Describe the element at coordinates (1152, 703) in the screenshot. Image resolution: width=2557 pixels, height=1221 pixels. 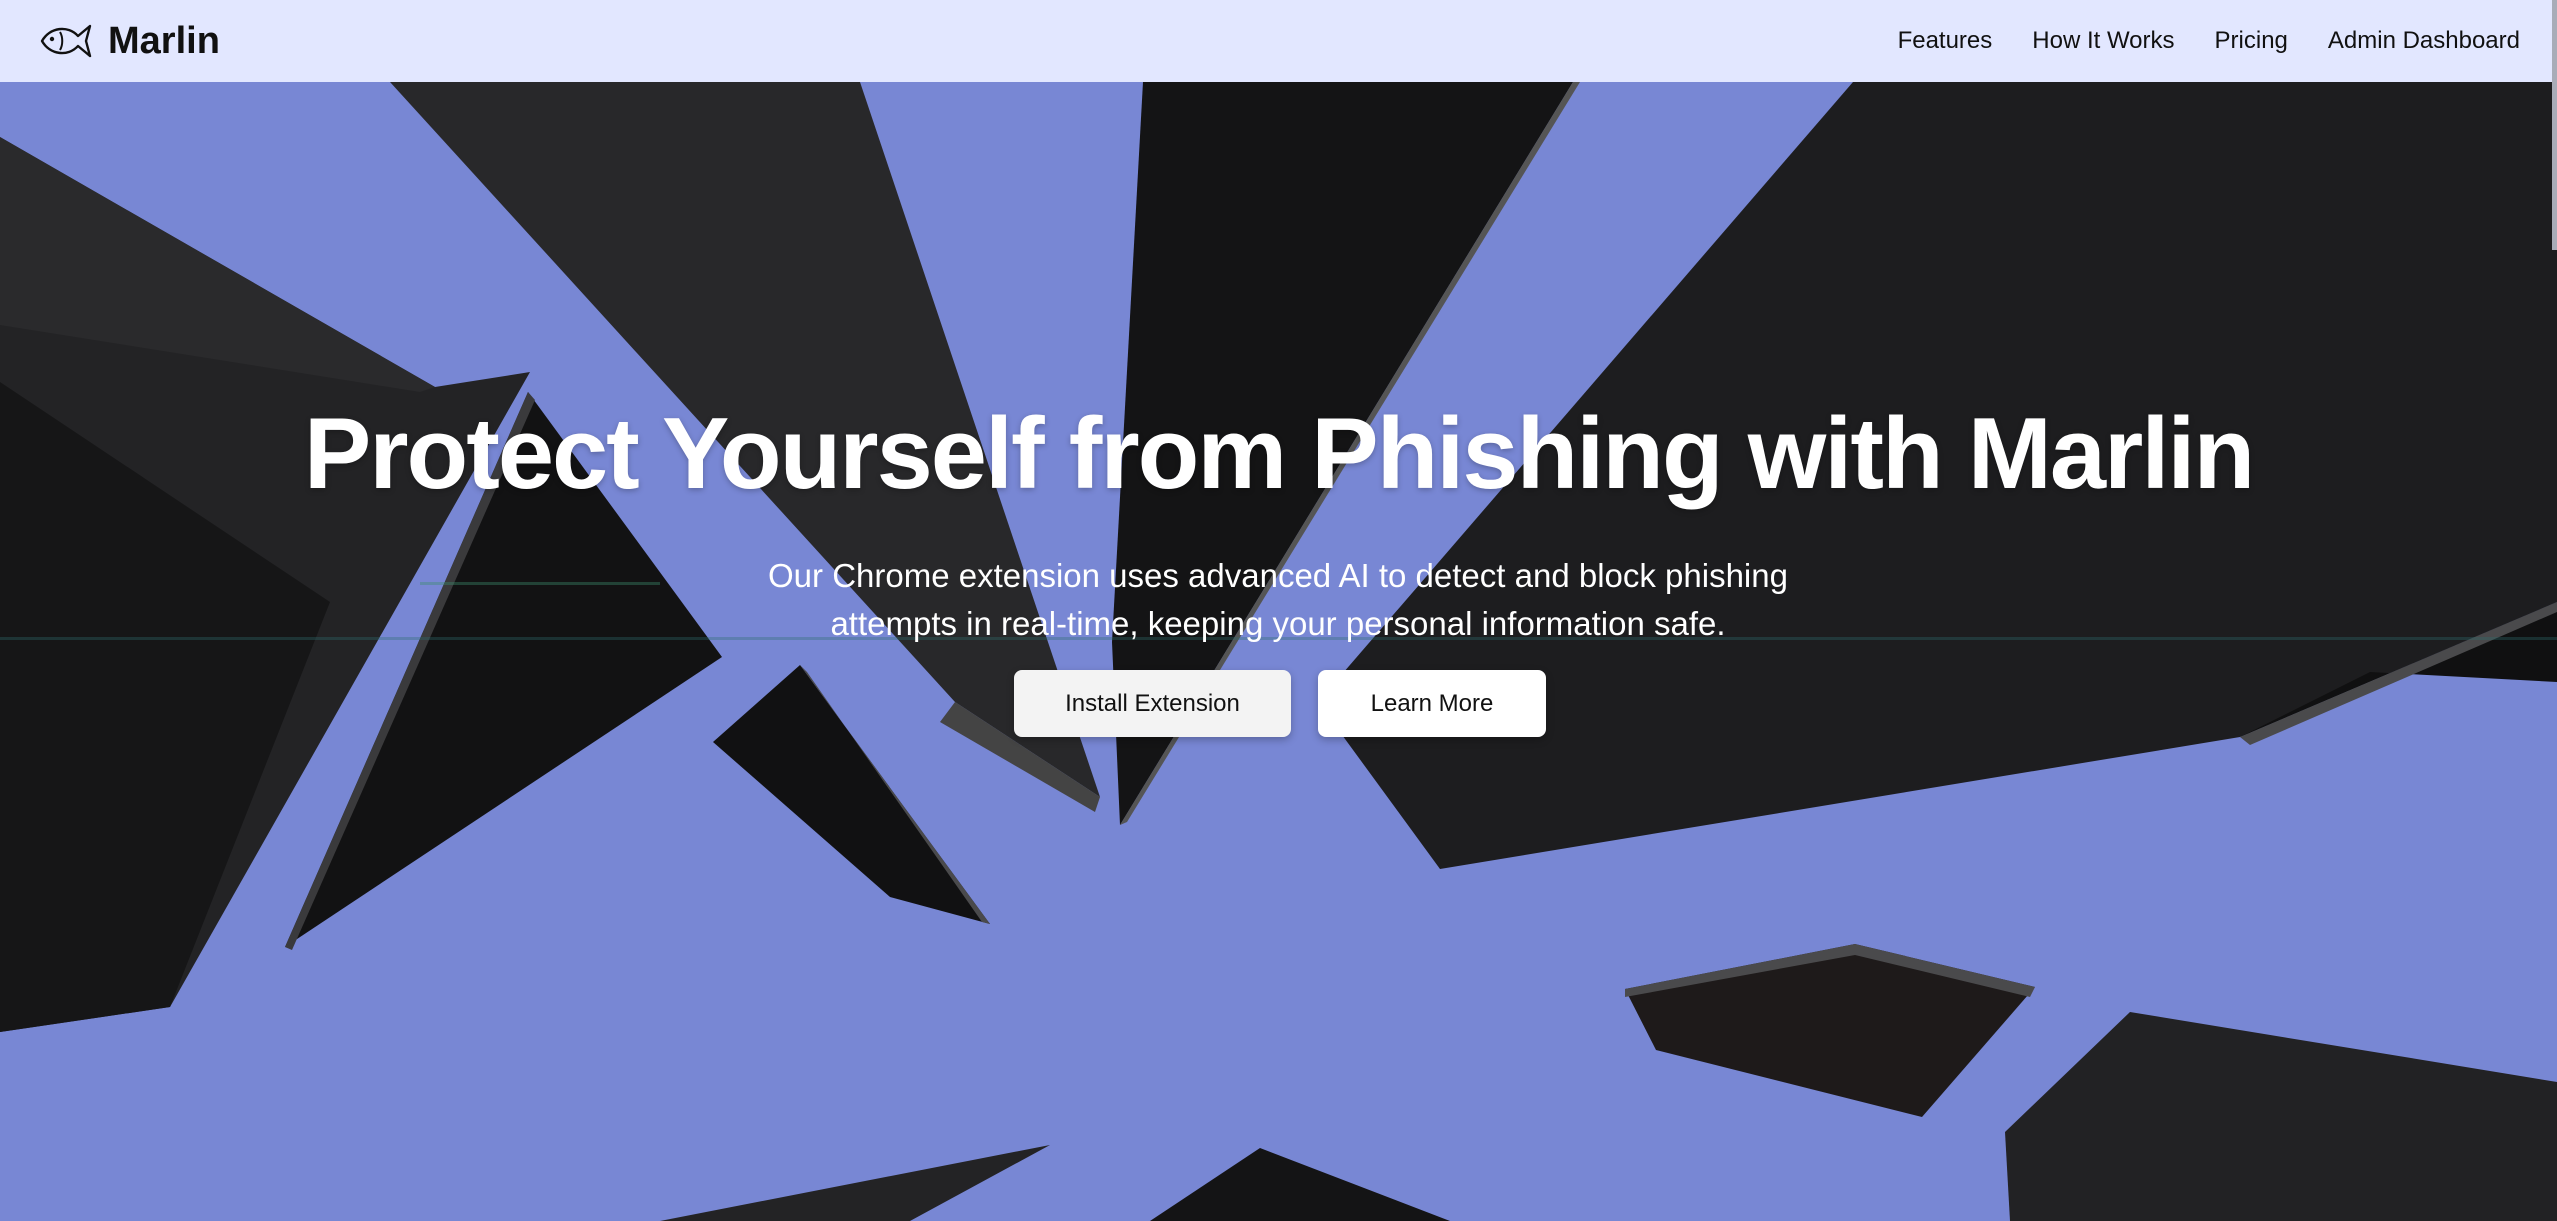
I see `install-extension-button: Install Extension` at that location.